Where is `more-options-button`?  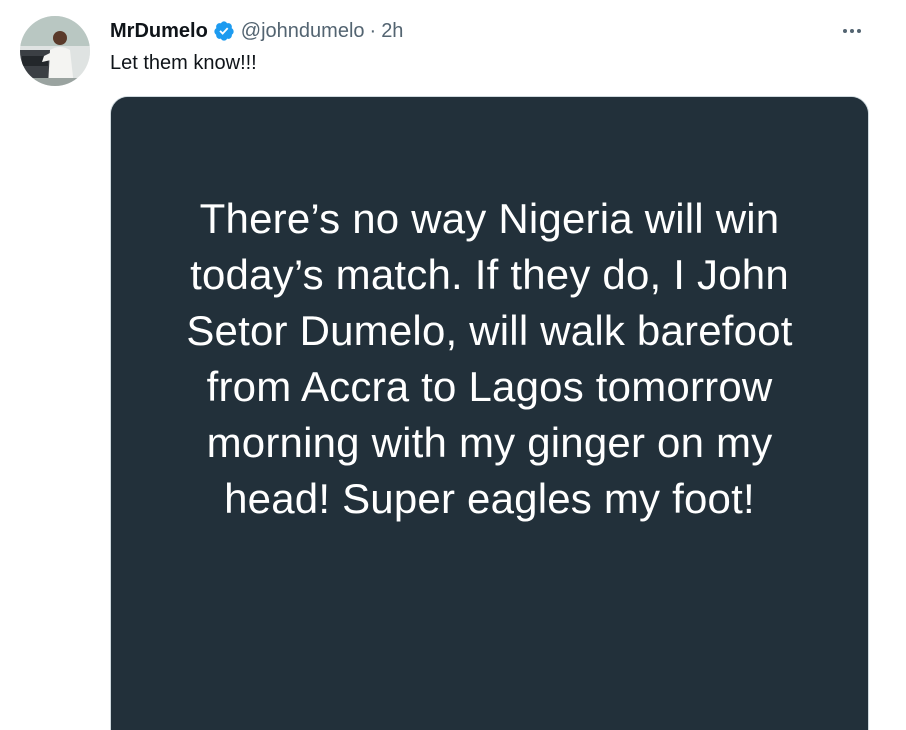
more-options-button is located at coordinates (852, 31).